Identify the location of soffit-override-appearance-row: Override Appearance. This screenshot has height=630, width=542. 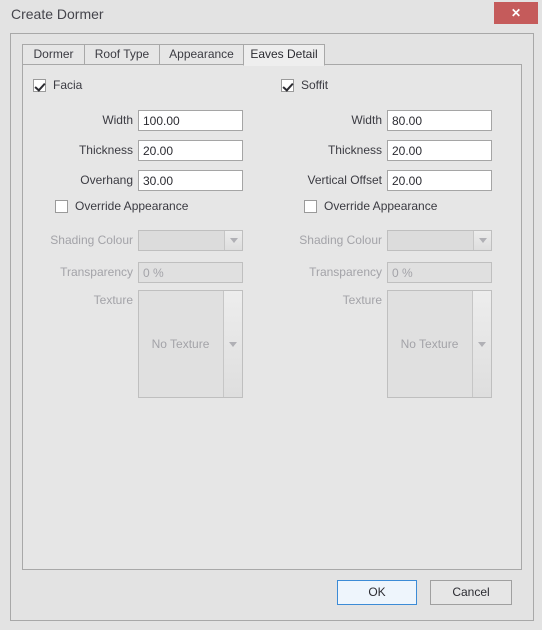
(370, 206).